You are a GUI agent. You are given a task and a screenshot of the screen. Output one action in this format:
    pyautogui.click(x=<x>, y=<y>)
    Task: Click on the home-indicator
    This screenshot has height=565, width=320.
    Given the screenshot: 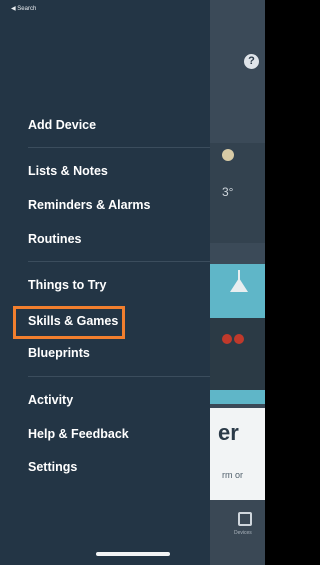 What is the action you would take?
    pyautogui.click(x=133, y=554)
    